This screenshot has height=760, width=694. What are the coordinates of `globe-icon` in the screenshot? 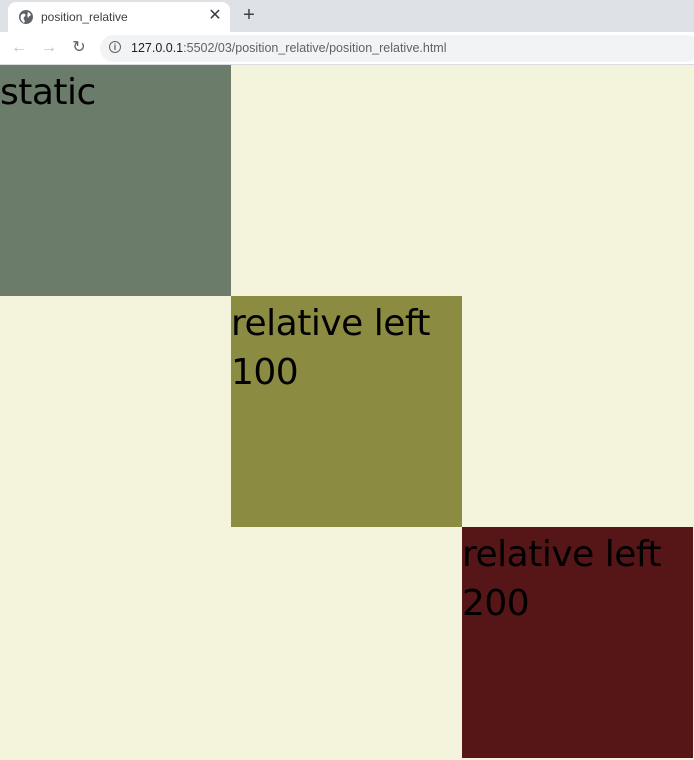 It's located at (26, 17).